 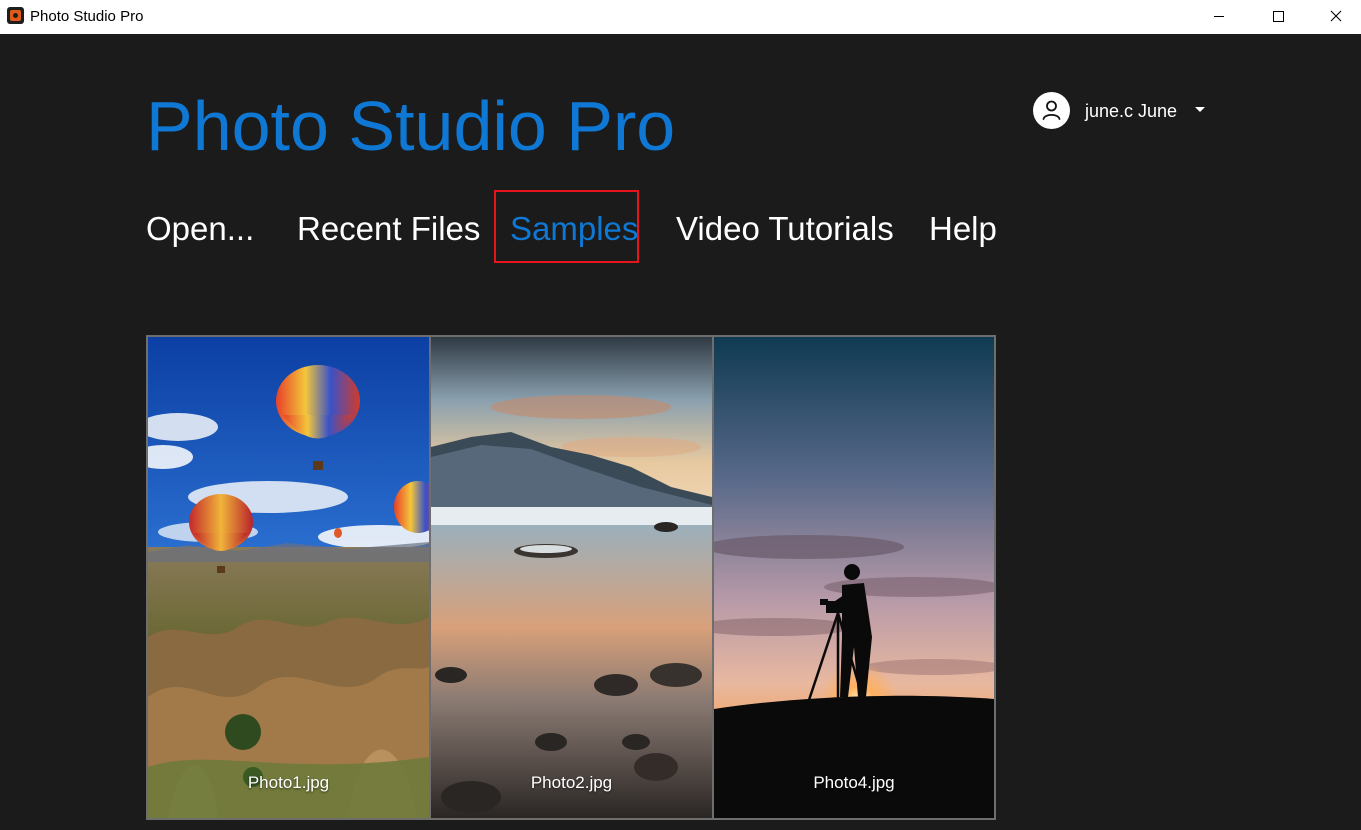 I want to click on close-button, so click(x=1334, y=17).